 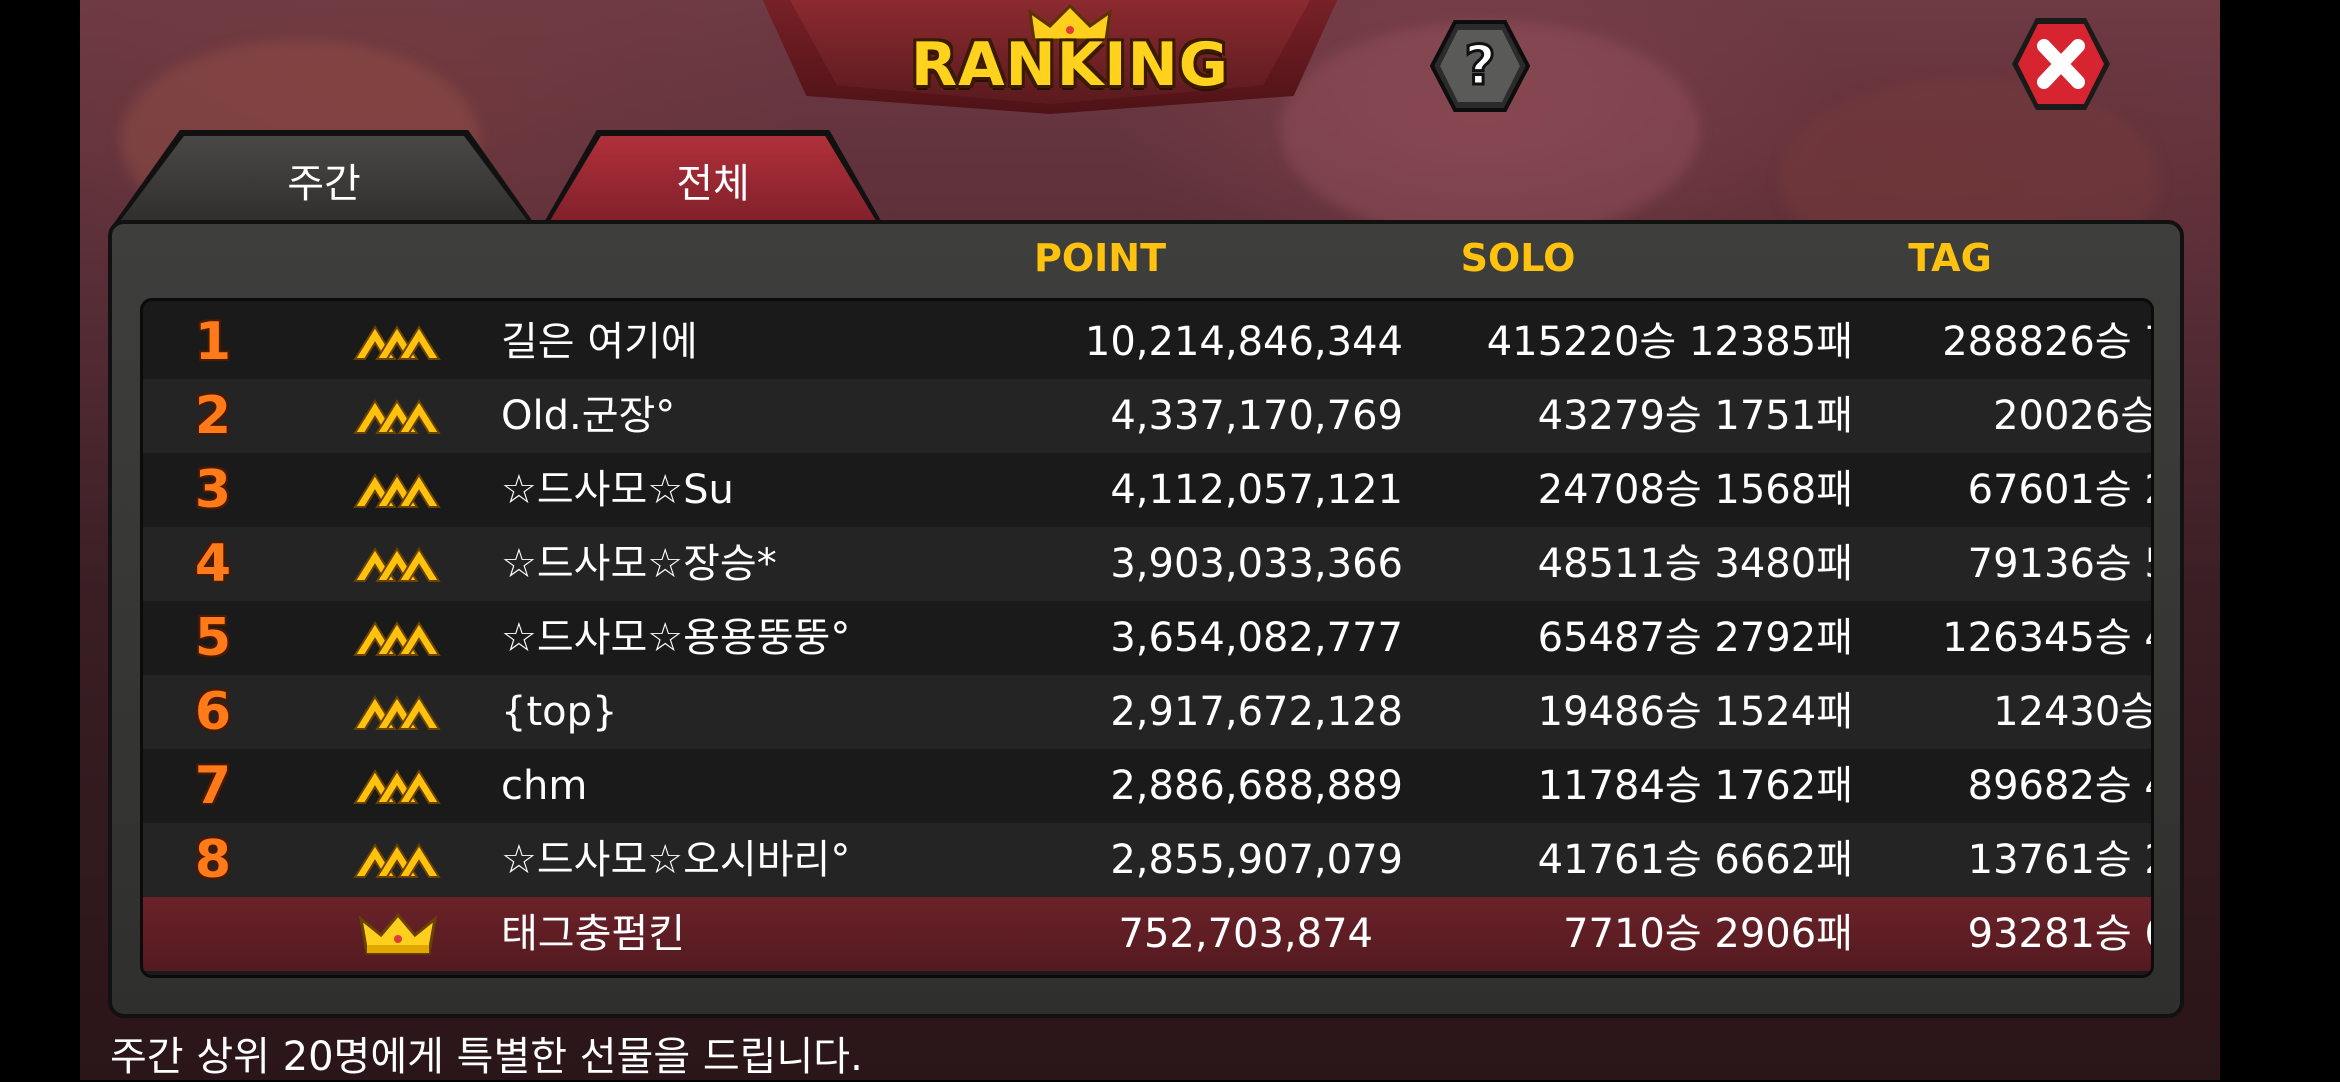 What do you see at coordinates (213, 786) in the screenshot?
I see `rank-number: 7` at bounding box center [213, 786].